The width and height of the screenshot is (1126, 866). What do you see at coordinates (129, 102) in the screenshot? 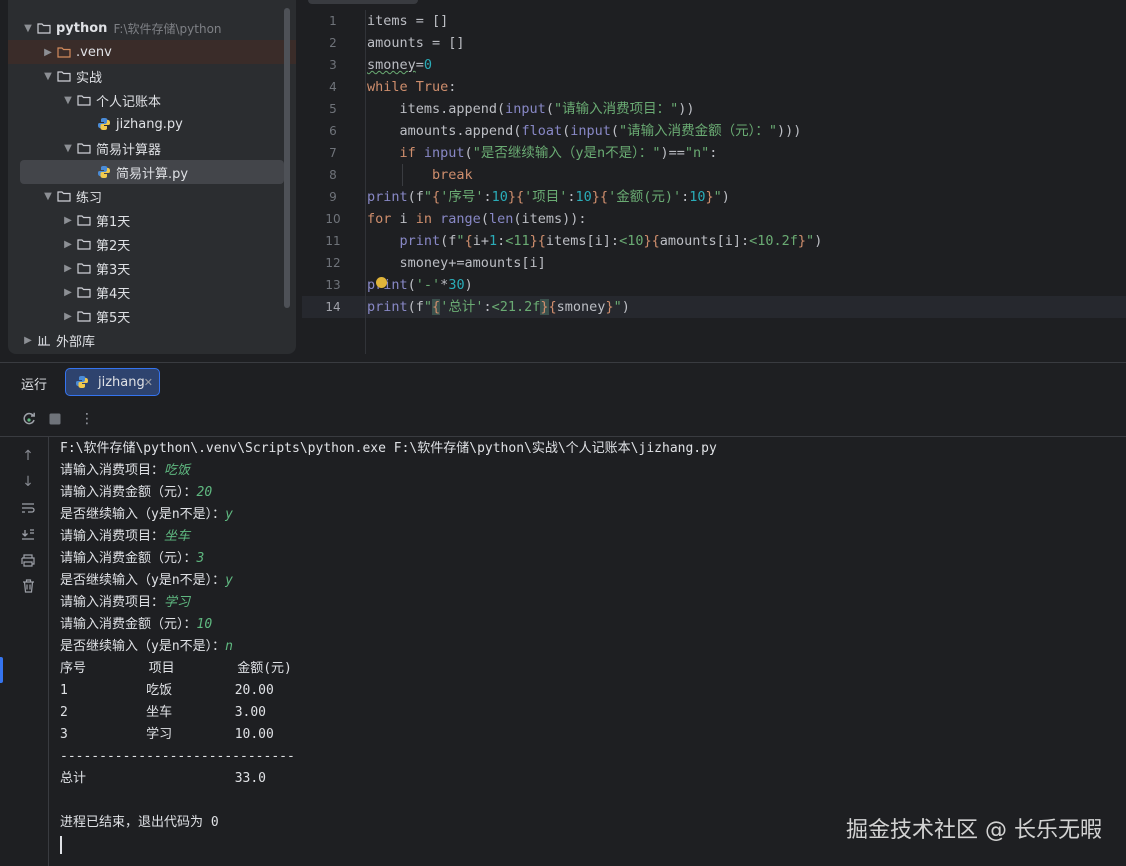
I see `tree-item-label: 个人记账本` at bounding box center [129, 102].